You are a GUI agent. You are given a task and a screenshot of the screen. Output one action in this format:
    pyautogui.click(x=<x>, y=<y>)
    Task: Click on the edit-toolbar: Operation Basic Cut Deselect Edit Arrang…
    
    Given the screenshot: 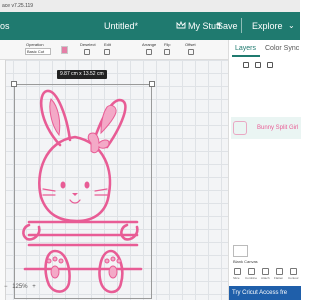 What is the action you would take?
    pyautogui.click(x=114, y=50)
    